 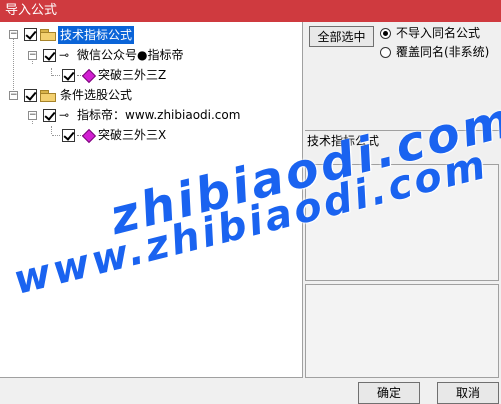 I want to click on tree-node-label: 突破三外三Z, so click(x=132, y=75).